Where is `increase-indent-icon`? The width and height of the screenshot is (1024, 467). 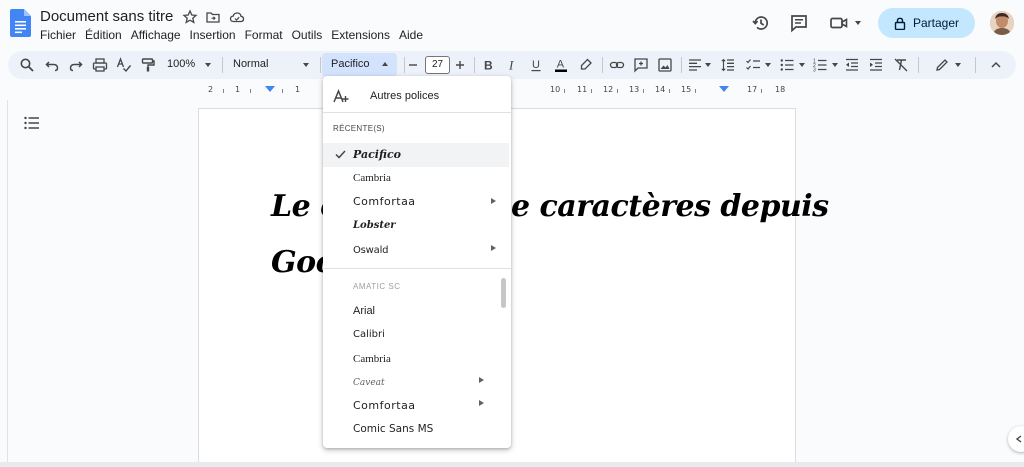
increase-indent-icon is located at coordinates (876, 65).